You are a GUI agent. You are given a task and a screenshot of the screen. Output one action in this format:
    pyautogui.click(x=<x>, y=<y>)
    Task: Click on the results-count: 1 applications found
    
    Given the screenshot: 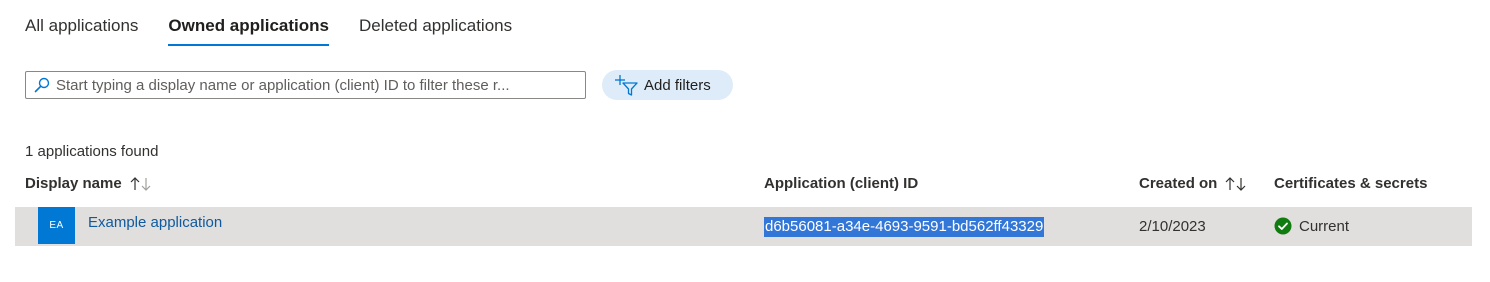 What is the action you would take?
    pyautogui.click(x=92, y=151)
    